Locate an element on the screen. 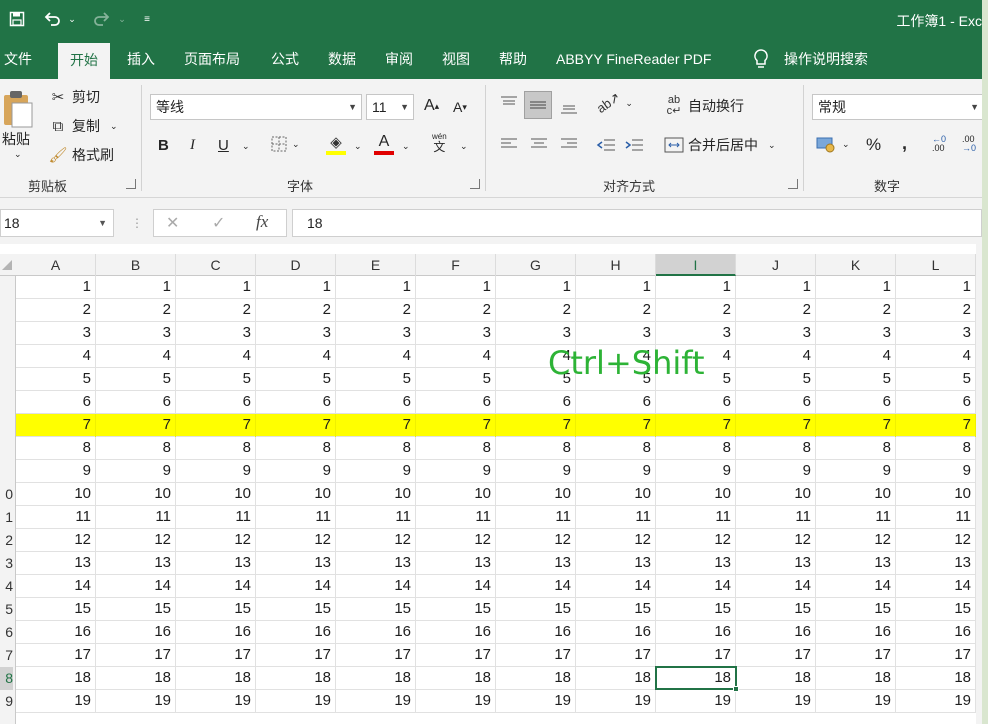 The height and width of the screenshot is (724, 988). cell-e: 1 is located at coordinates (376, 287).